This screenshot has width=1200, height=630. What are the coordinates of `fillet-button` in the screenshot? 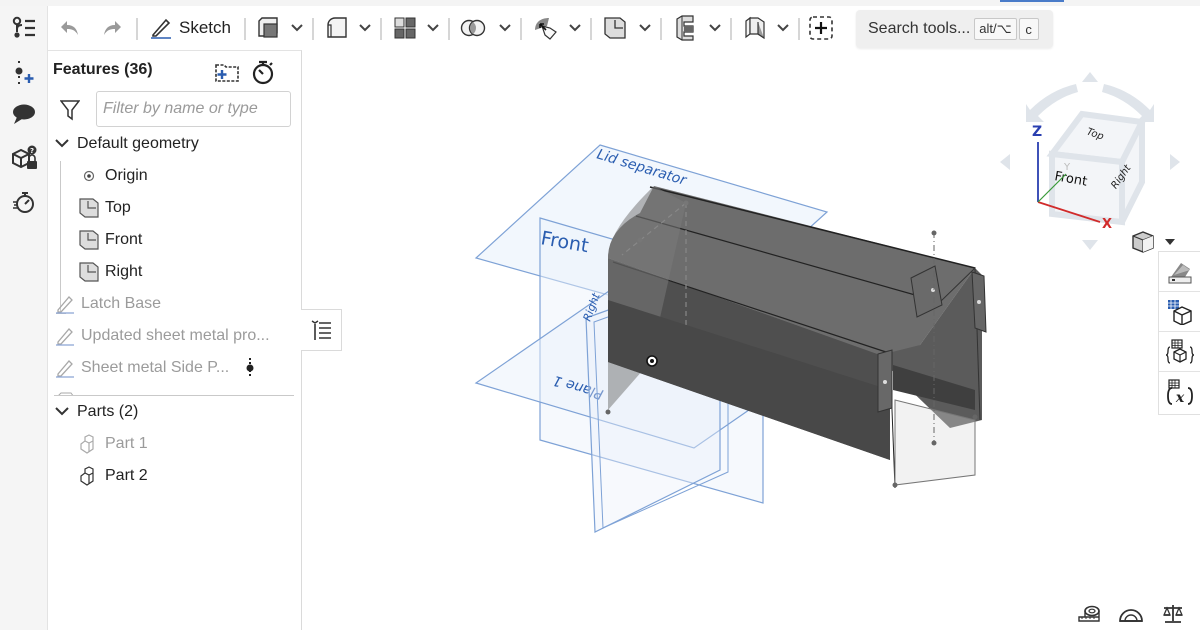 It's located at (337, 28).